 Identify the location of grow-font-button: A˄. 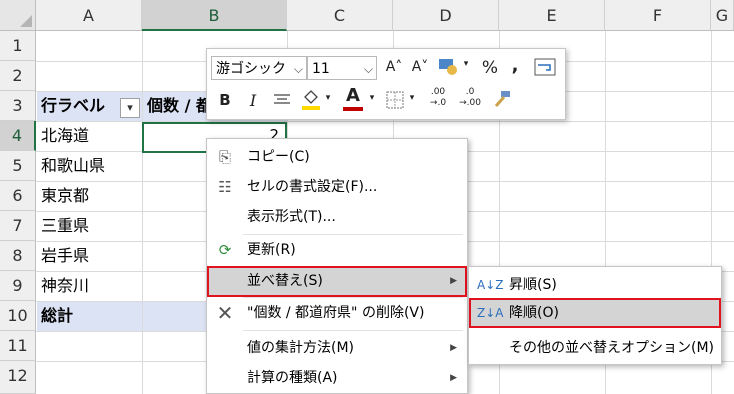
(394, 67).